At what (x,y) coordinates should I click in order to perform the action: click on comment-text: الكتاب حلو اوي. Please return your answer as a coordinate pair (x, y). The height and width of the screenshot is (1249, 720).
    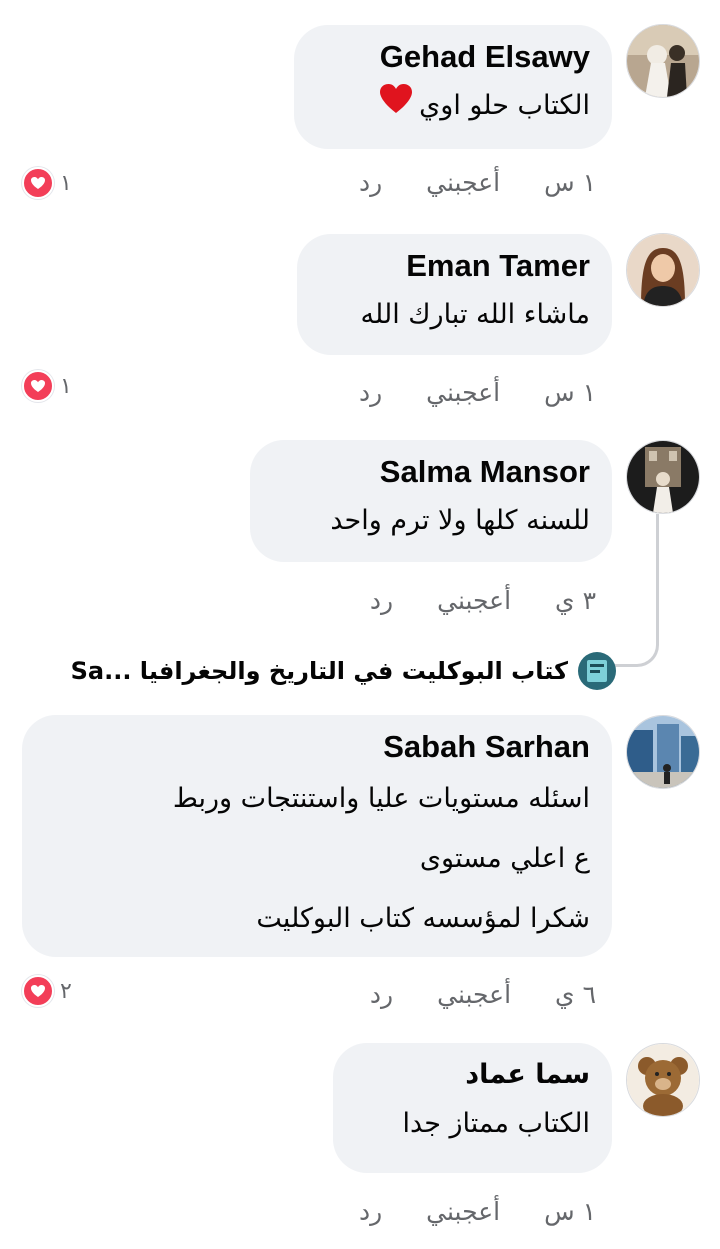
    Looking at the image, I should click on (453, 106).